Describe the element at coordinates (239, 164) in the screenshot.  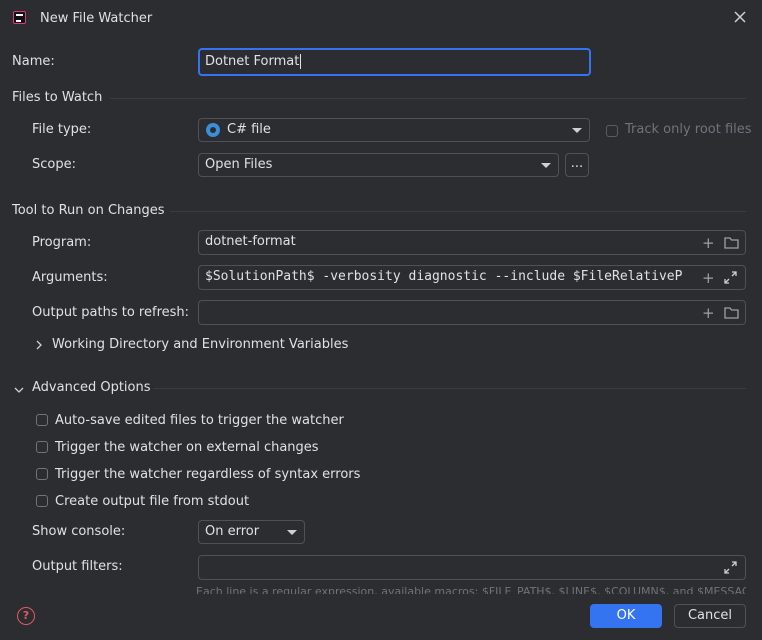
I see `scope-value: Open Files` at that location.